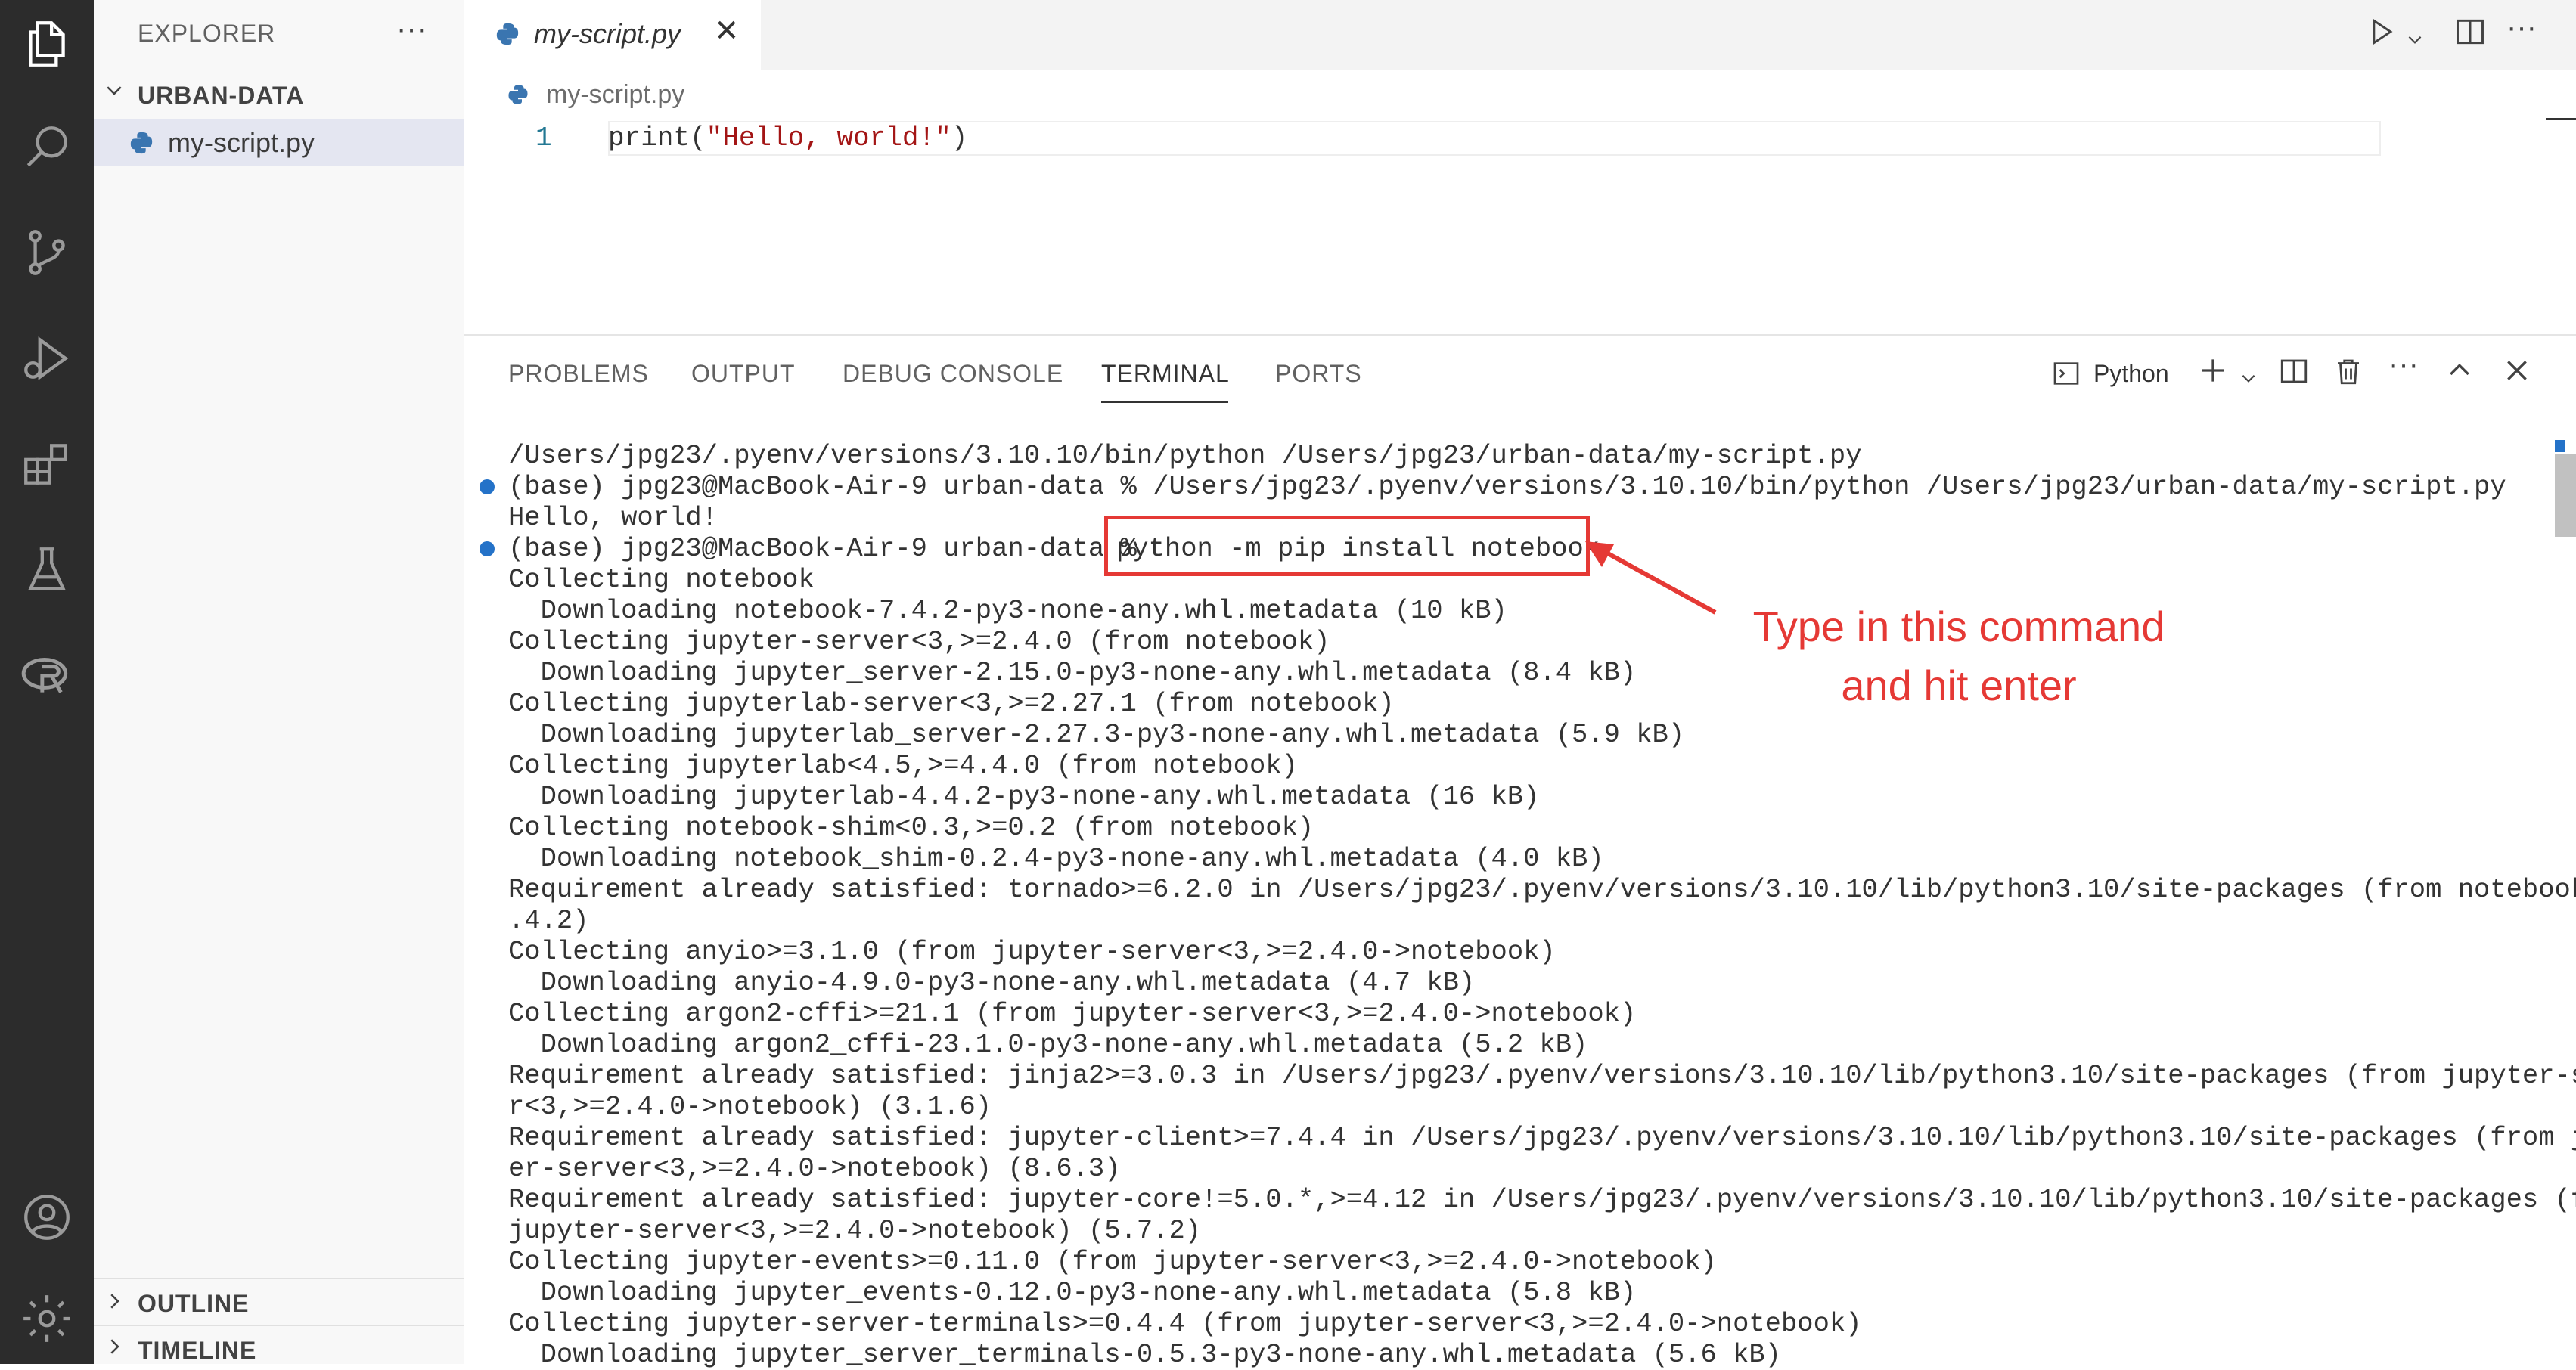  What do you see at coordinates (750, 1106) in the screenshot?
I see `terminal-line: r<3,>=2.4.0->notebook) (3.1.6)` at bounding box center [750, 1106].